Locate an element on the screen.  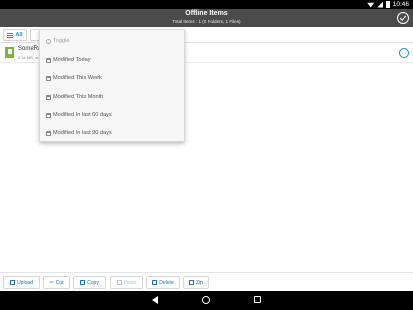
file-name: SomeRa is located at coordinates (30, 49).